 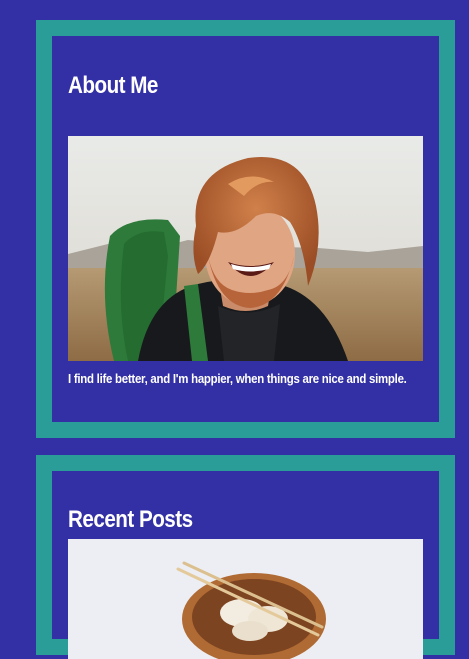 What do you see at coordinates (113, 85) in the screenshot?
I see `about-me-title: About Me` at bounding box center [113, 85].